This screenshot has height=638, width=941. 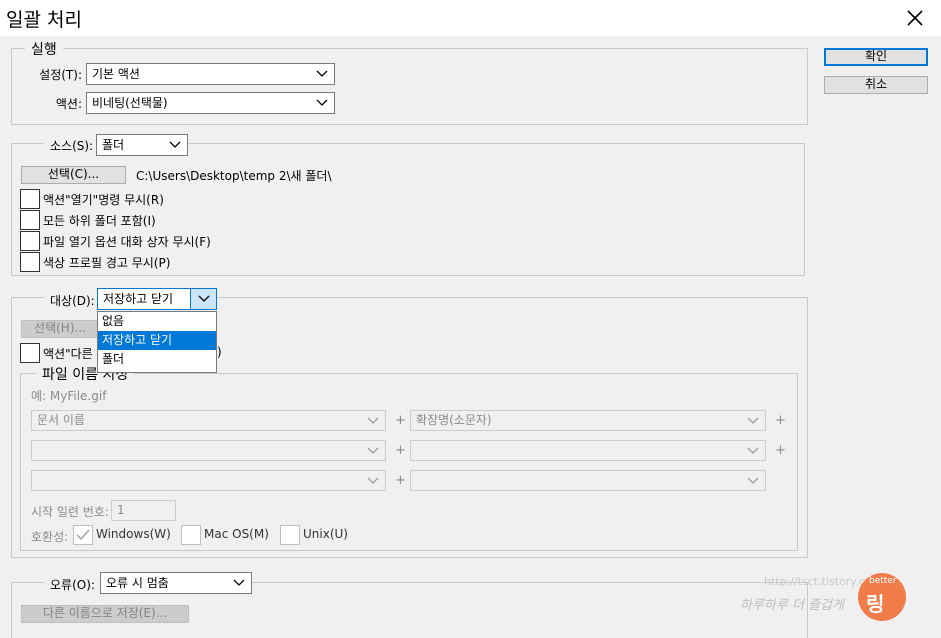 What do you see at coordinates (103, 200) in the screenshot?
I see `ignore-open-label: 액션"열기"명령 무시(R)` at bounding box center [103, 200].